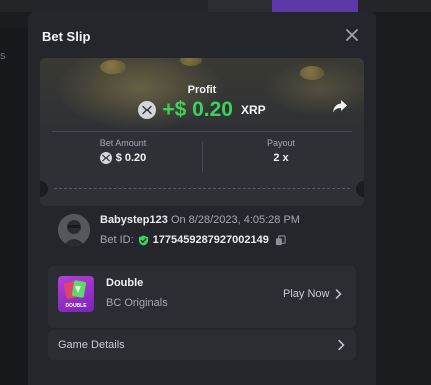  I want to click on ticket-notch-right, so click(360, 189).